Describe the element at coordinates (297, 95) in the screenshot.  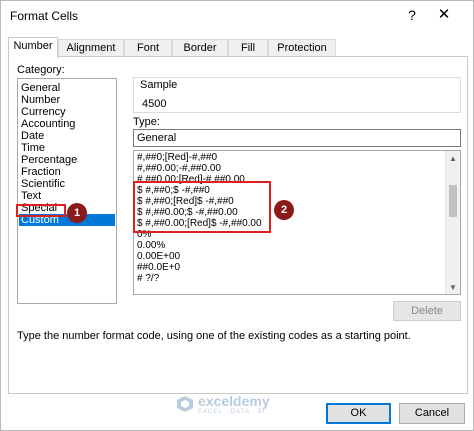
I see `sample-group: Sample 4500` at that location.